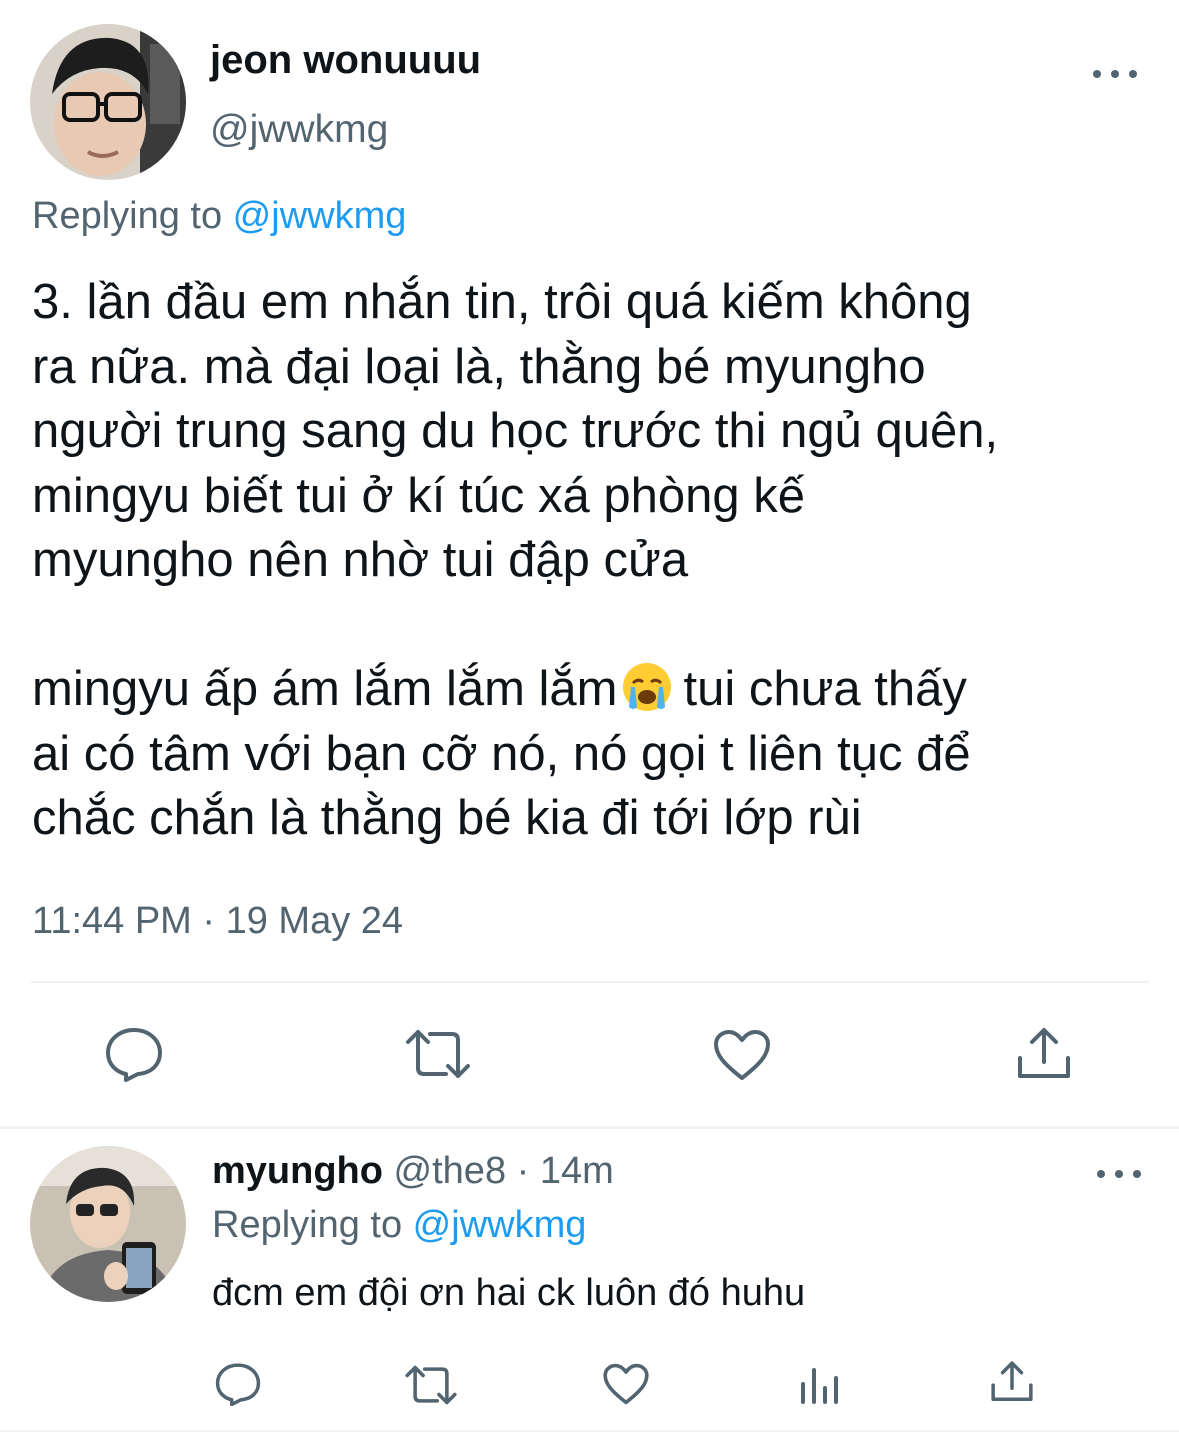  Describe the element at coordinates (217, 921) in the screenshot. I see `tweet-timestamp: 11:44 PM · 19 May 24` at that location.